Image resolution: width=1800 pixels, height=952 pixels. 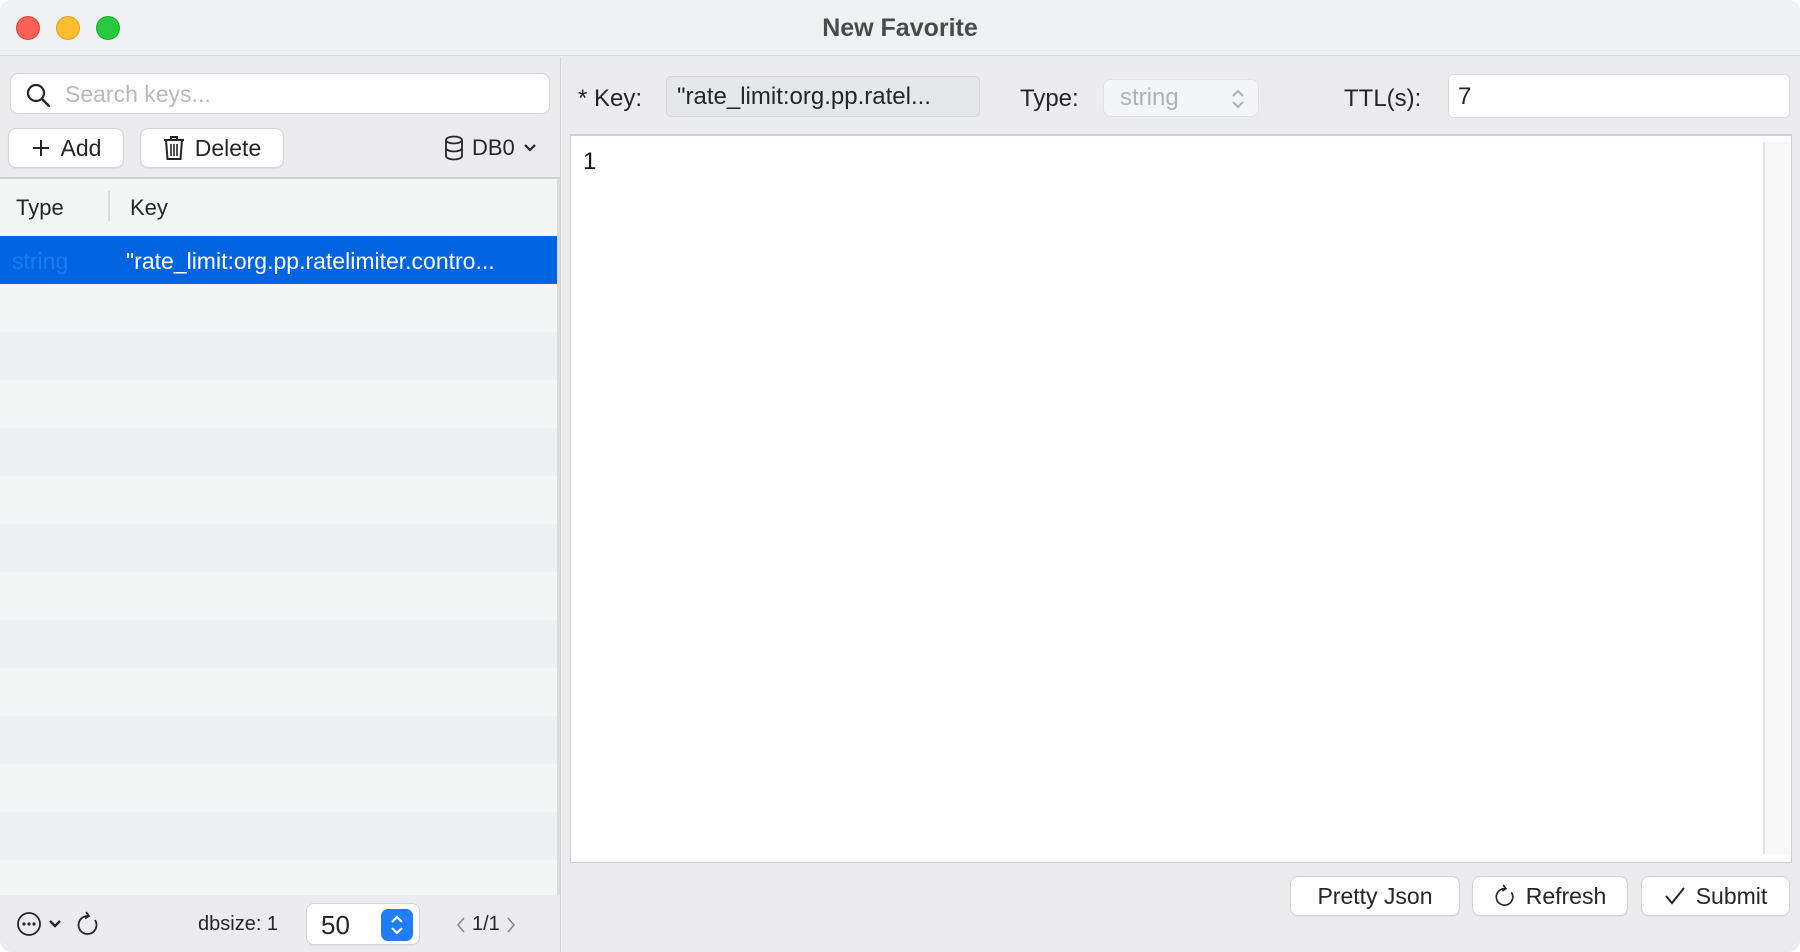 I want to click on trash-icon, so click(x=173, y=148).